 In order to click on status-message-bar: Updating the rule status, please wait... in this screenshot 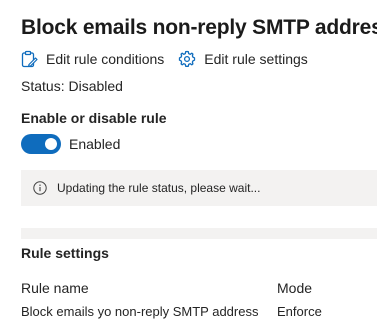, I will do `click(199, 188)`.